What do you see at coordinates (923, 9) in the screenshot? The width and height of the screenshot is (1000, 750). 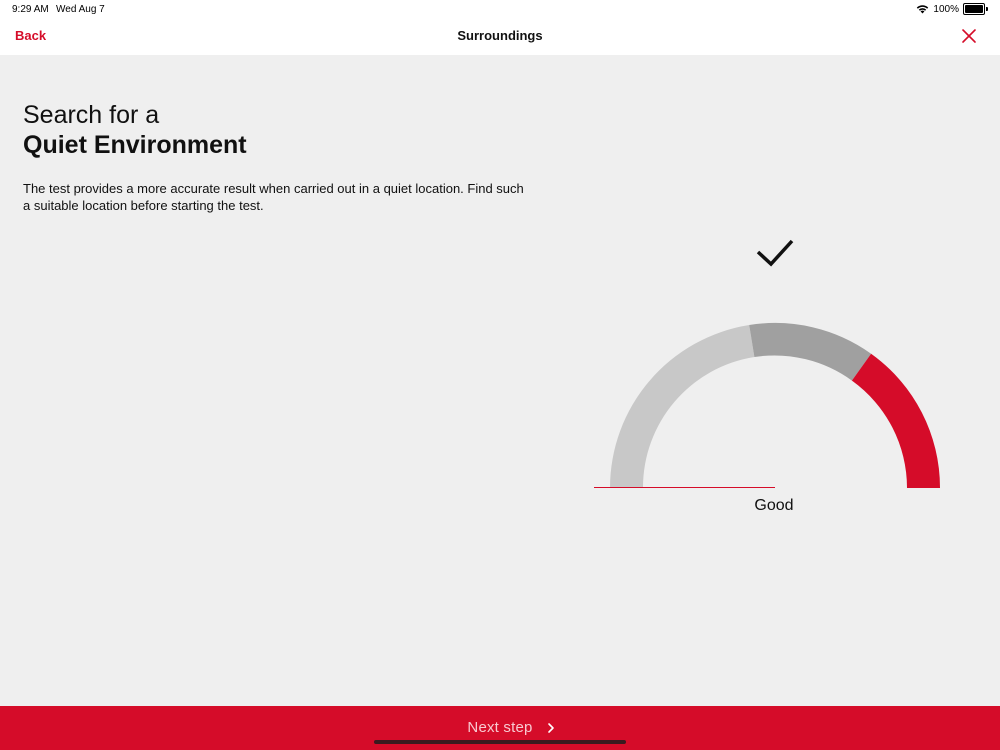 I see `wifi-icon` at bounding box center [923, 9].